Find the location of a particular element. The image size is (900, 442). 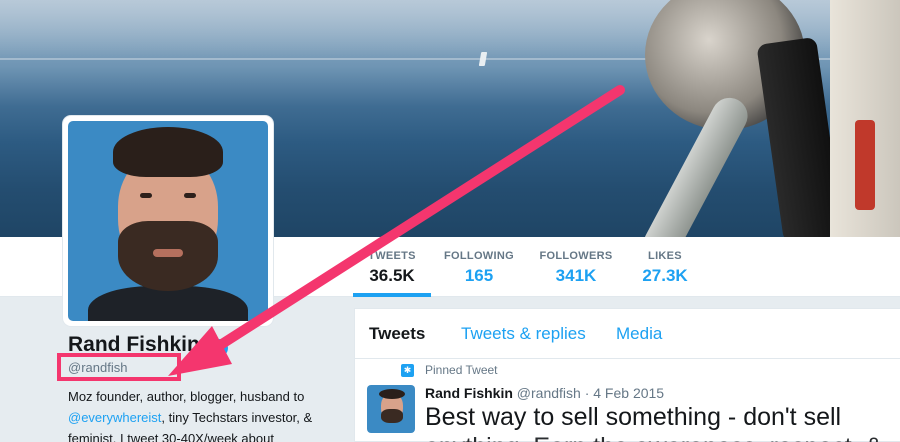

stat-followers-value: 341K is located at coordinates (576, 275).